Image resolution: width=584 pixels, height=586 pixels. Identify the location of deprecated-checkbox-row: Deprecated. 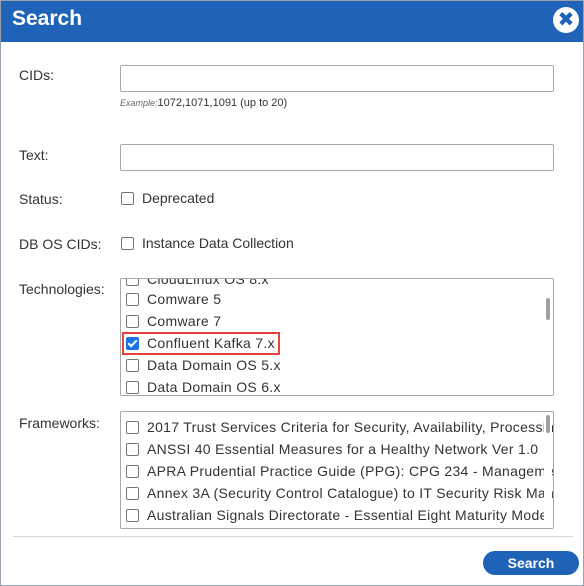
(167, 198).